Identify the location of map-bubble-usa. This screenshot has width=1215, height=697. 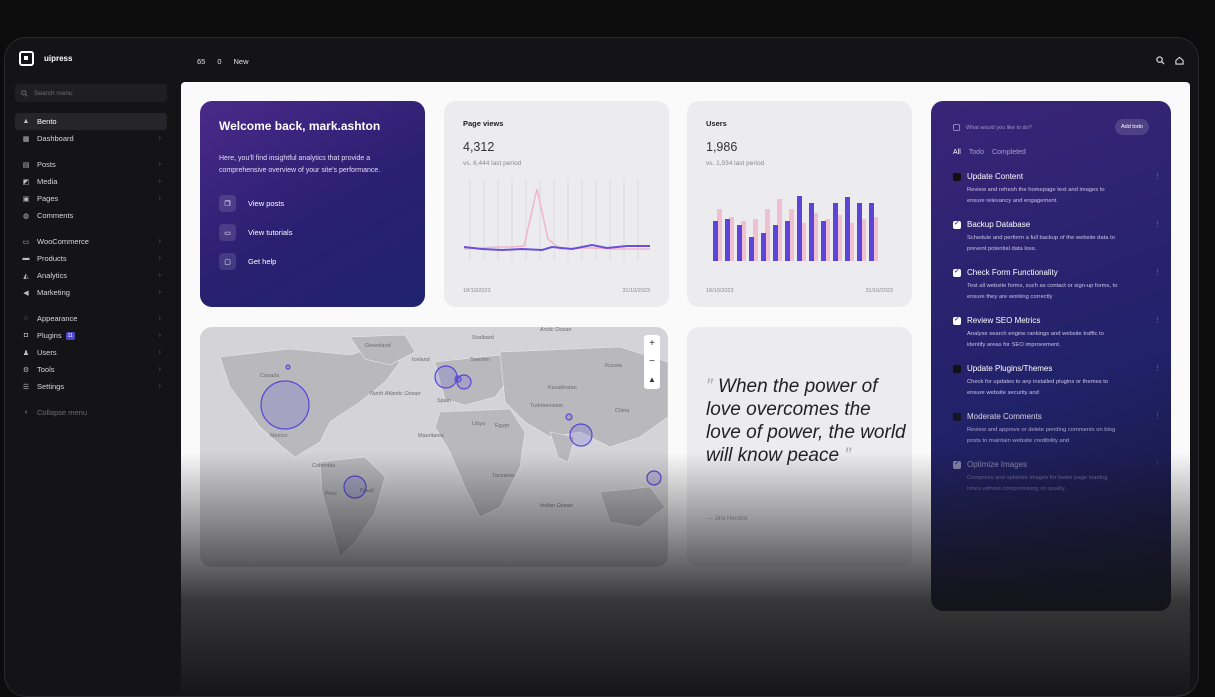
(285, 405).